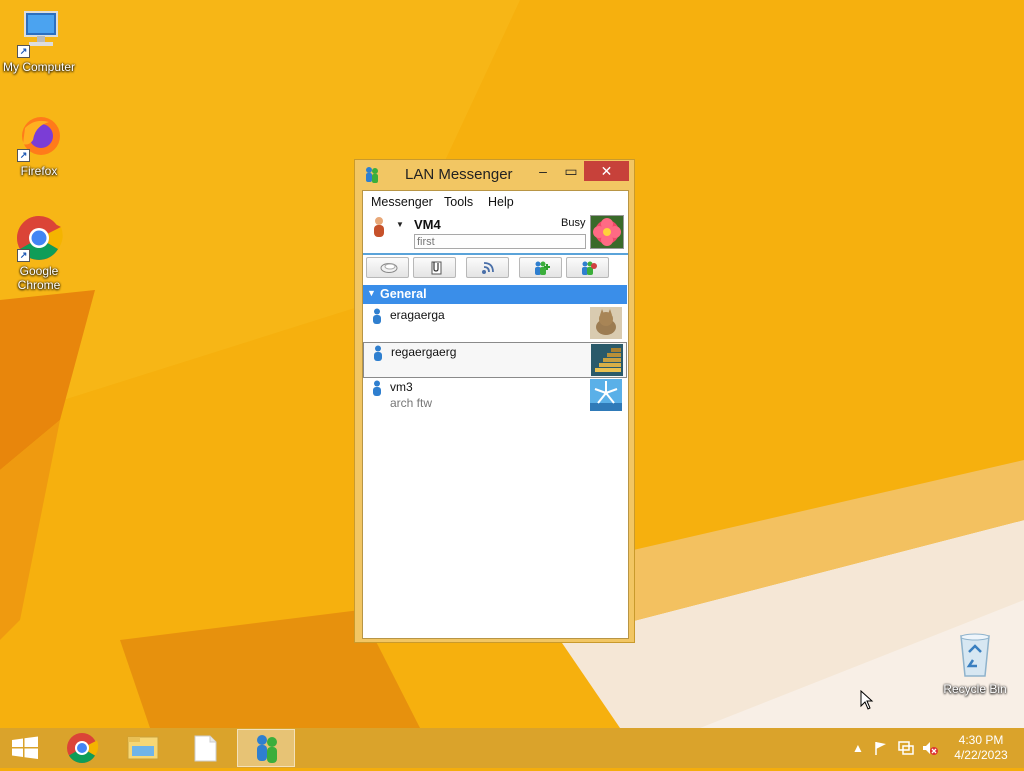 Image resolution: width=1024 pixels, height=771 pixels. What do you see at coordinates (459, 174) in the screenshot?
I see `window-title: LAN Messenger` at bounding box center [459, 174].